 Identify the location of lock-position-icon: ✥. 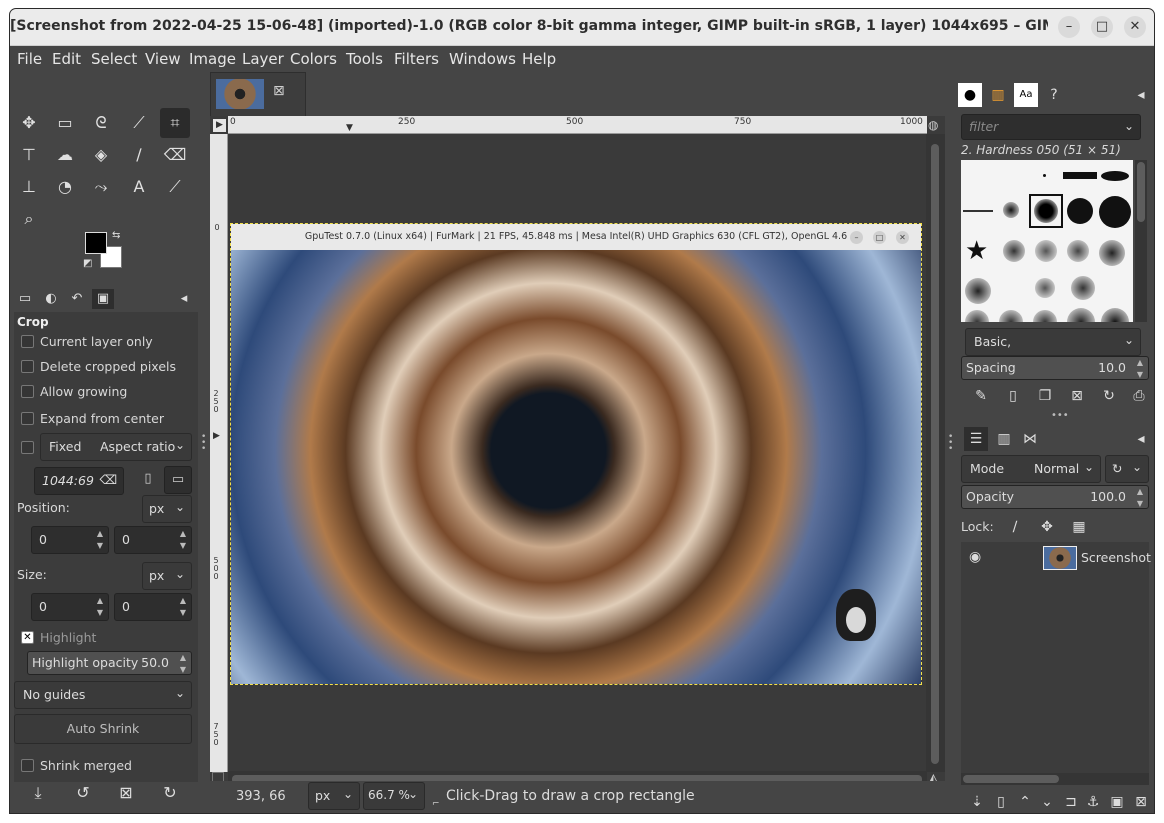
(1047, 527).